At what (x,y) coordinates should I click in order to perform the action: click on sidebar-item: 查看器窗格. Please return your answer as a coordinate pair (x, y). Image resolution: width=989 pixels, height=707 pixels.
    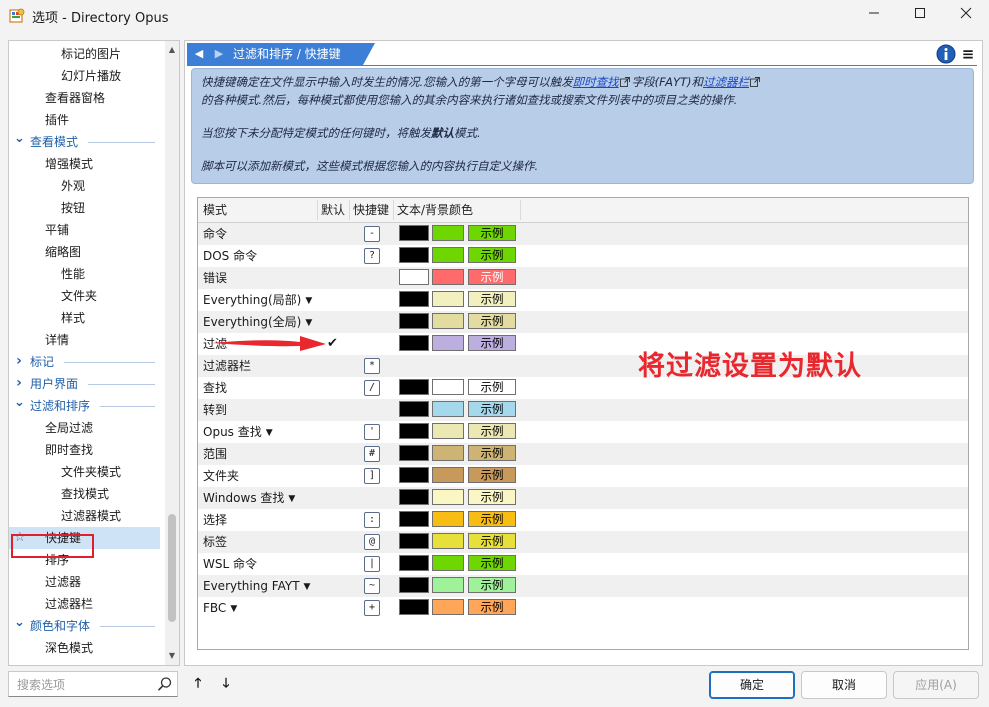
    Looking at the image, I should click on (84, 98).